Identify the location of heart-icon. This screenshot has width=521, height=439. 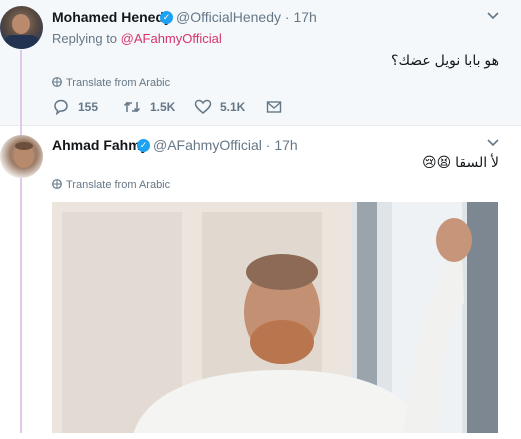
(203, 106).